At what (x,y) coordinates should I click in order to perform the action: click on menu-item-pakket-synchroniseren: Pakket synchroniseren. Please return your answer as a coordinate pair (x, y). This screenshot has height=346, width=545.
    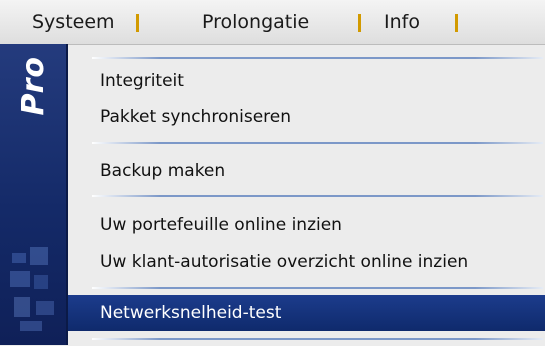
    Looking at the image, I should click on (306, 117).